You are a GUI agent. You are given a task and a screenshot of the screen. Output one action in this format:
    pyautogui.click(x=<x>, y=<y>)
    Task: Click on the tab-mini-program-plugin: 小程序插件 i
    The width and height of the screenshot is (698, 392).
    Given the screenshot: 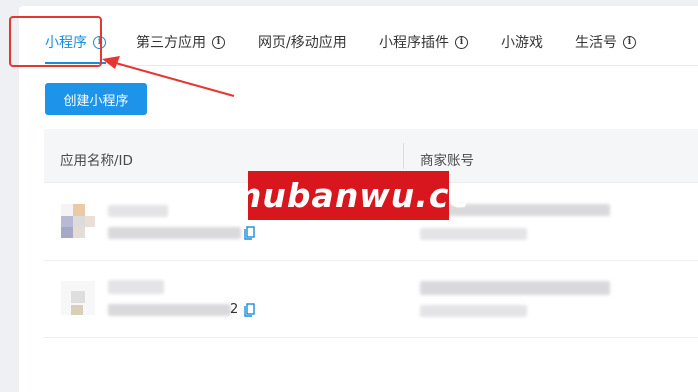 What is the action you would take?
    pyautogui.click(x=423, y=42)
    